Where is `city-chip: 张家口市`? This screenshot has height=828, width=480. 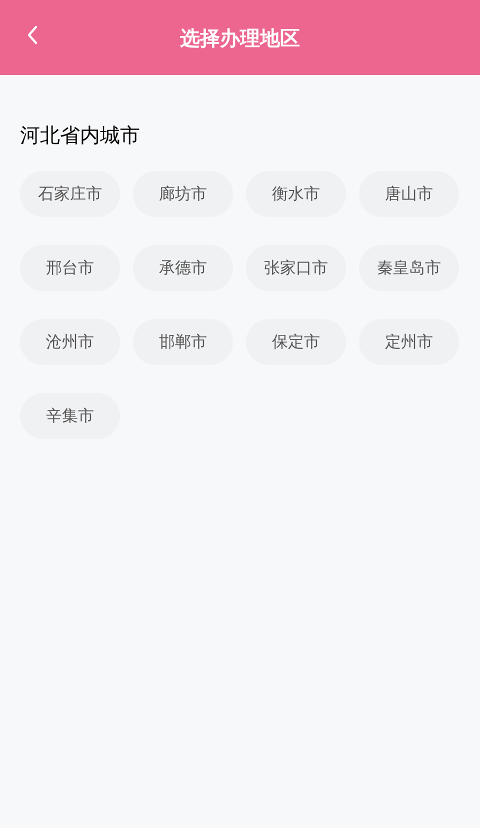 city-chip: 张家口市 is located at coordinates (296, 268).